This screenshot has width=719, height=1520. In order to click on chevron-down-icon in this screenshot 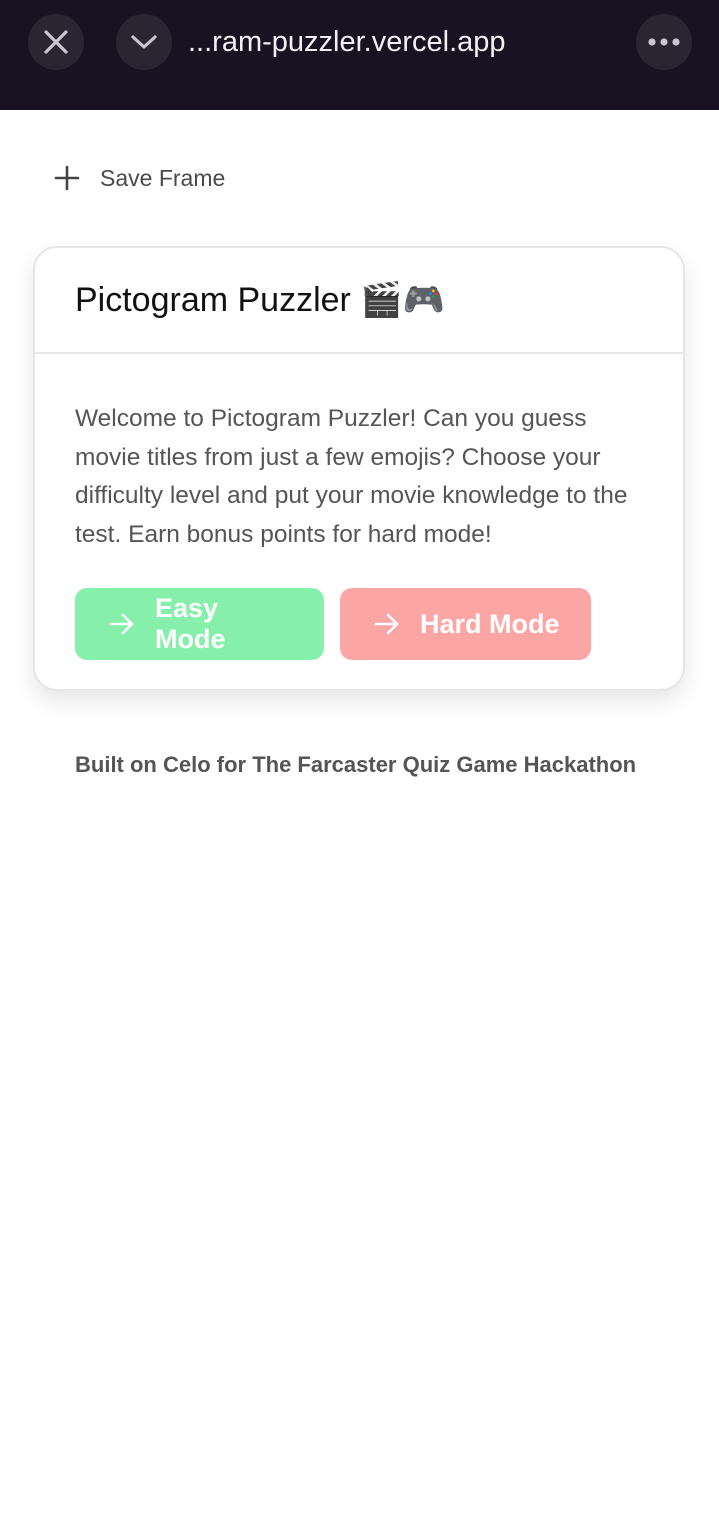, I will do `click(144, 42)`.